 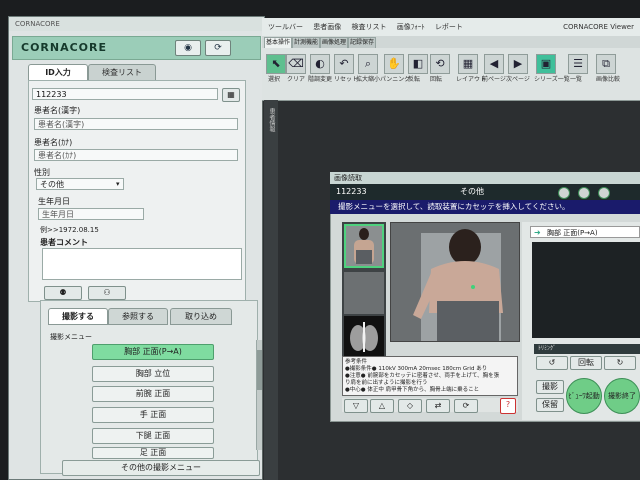 I want to click on dialog-patient-id: 112233, so click(x=351, y=191).